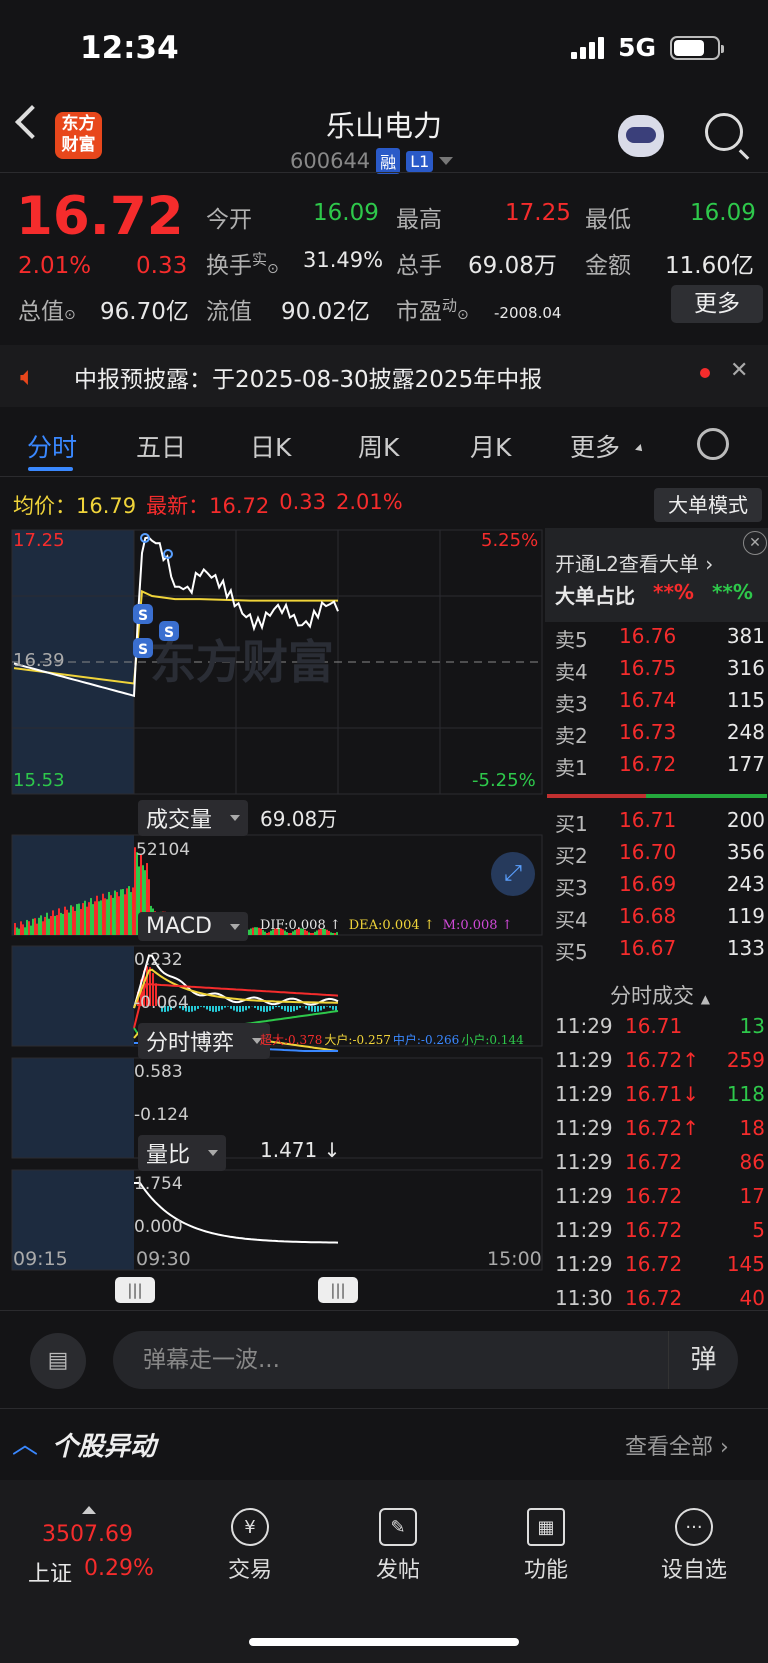 The image size is (768, 1663). Describe the element at coordinates (660, 1098) in the screenshot. I see `tick-row: 11:29 16.71↓ 118` at that location.